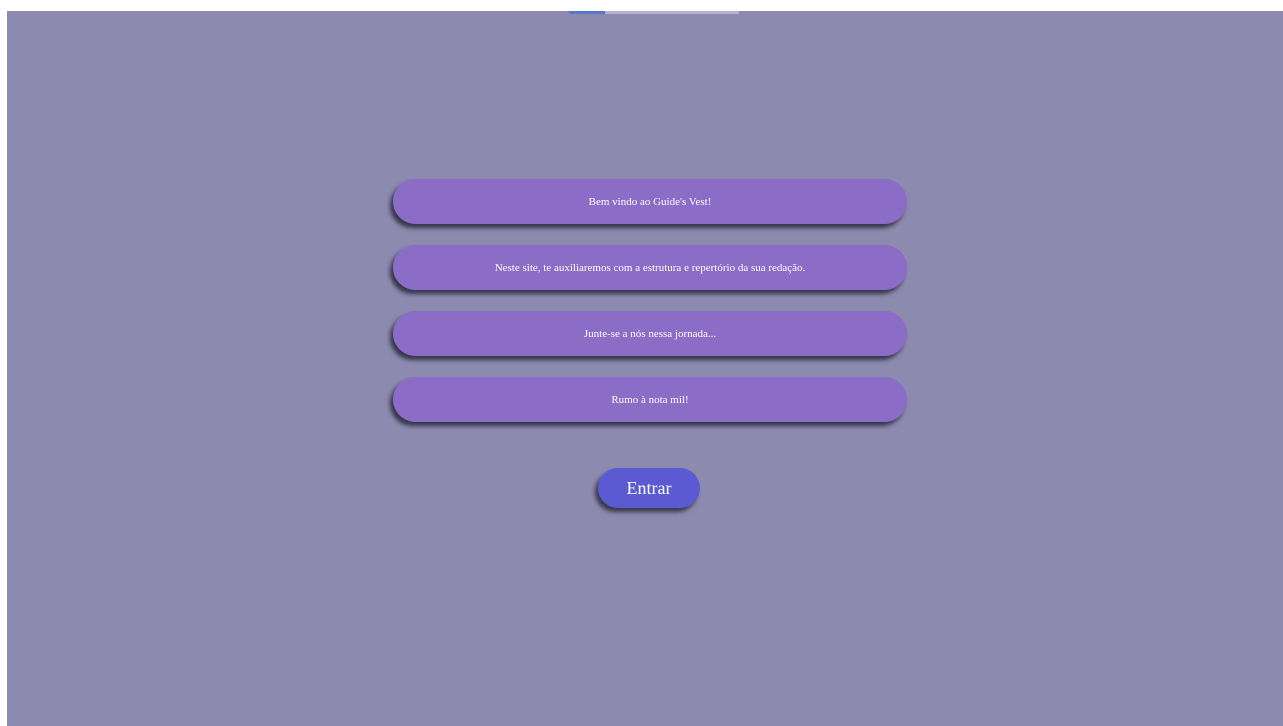 Image resolution: width=1283 pixels, height=726 pixels. What do you see at coordinates (650, 399) in the screenshot?
I see `goal-message: Rumo à nota mil!` at bounding box center [650, 399].